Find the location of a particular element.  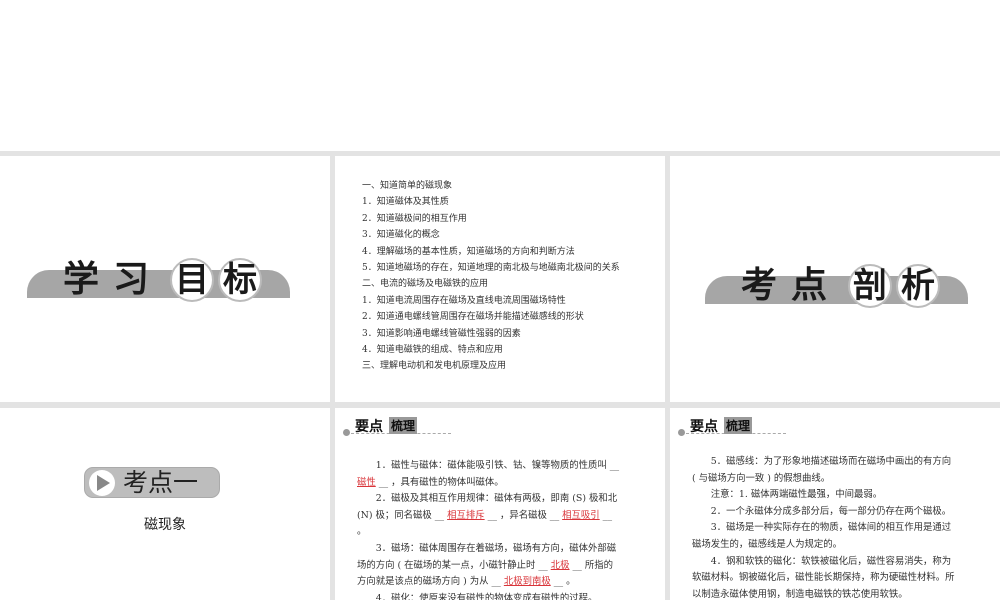

paragraph: 注意：1. 磁体两端磁性最强，中间最弱。 is located at coordinates (796, 495).